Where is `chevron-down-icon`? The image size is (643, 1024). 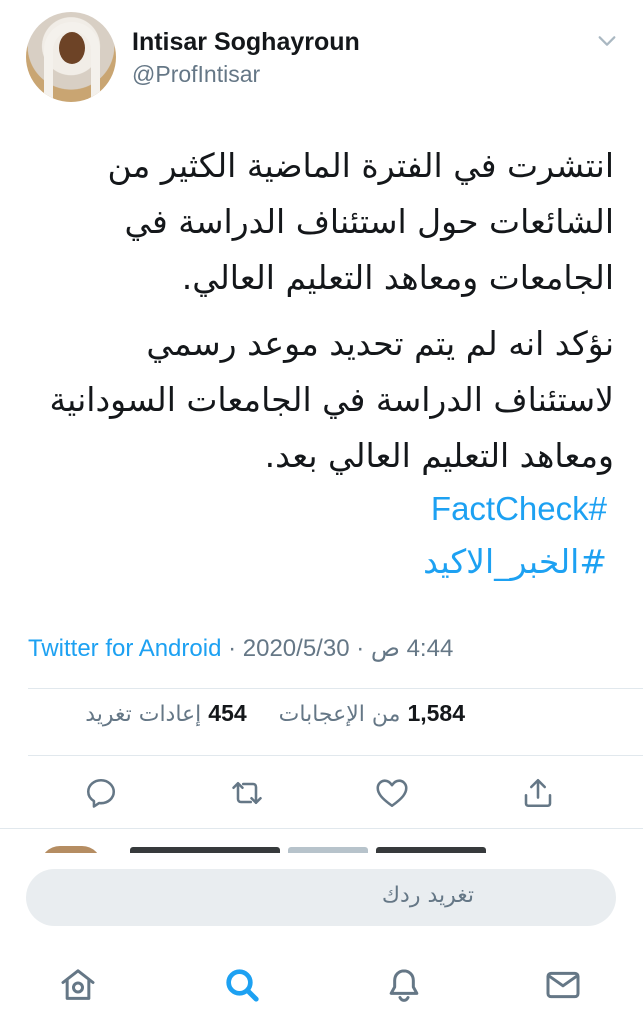 chevron-down-icon is located at coordinates (607, 41).